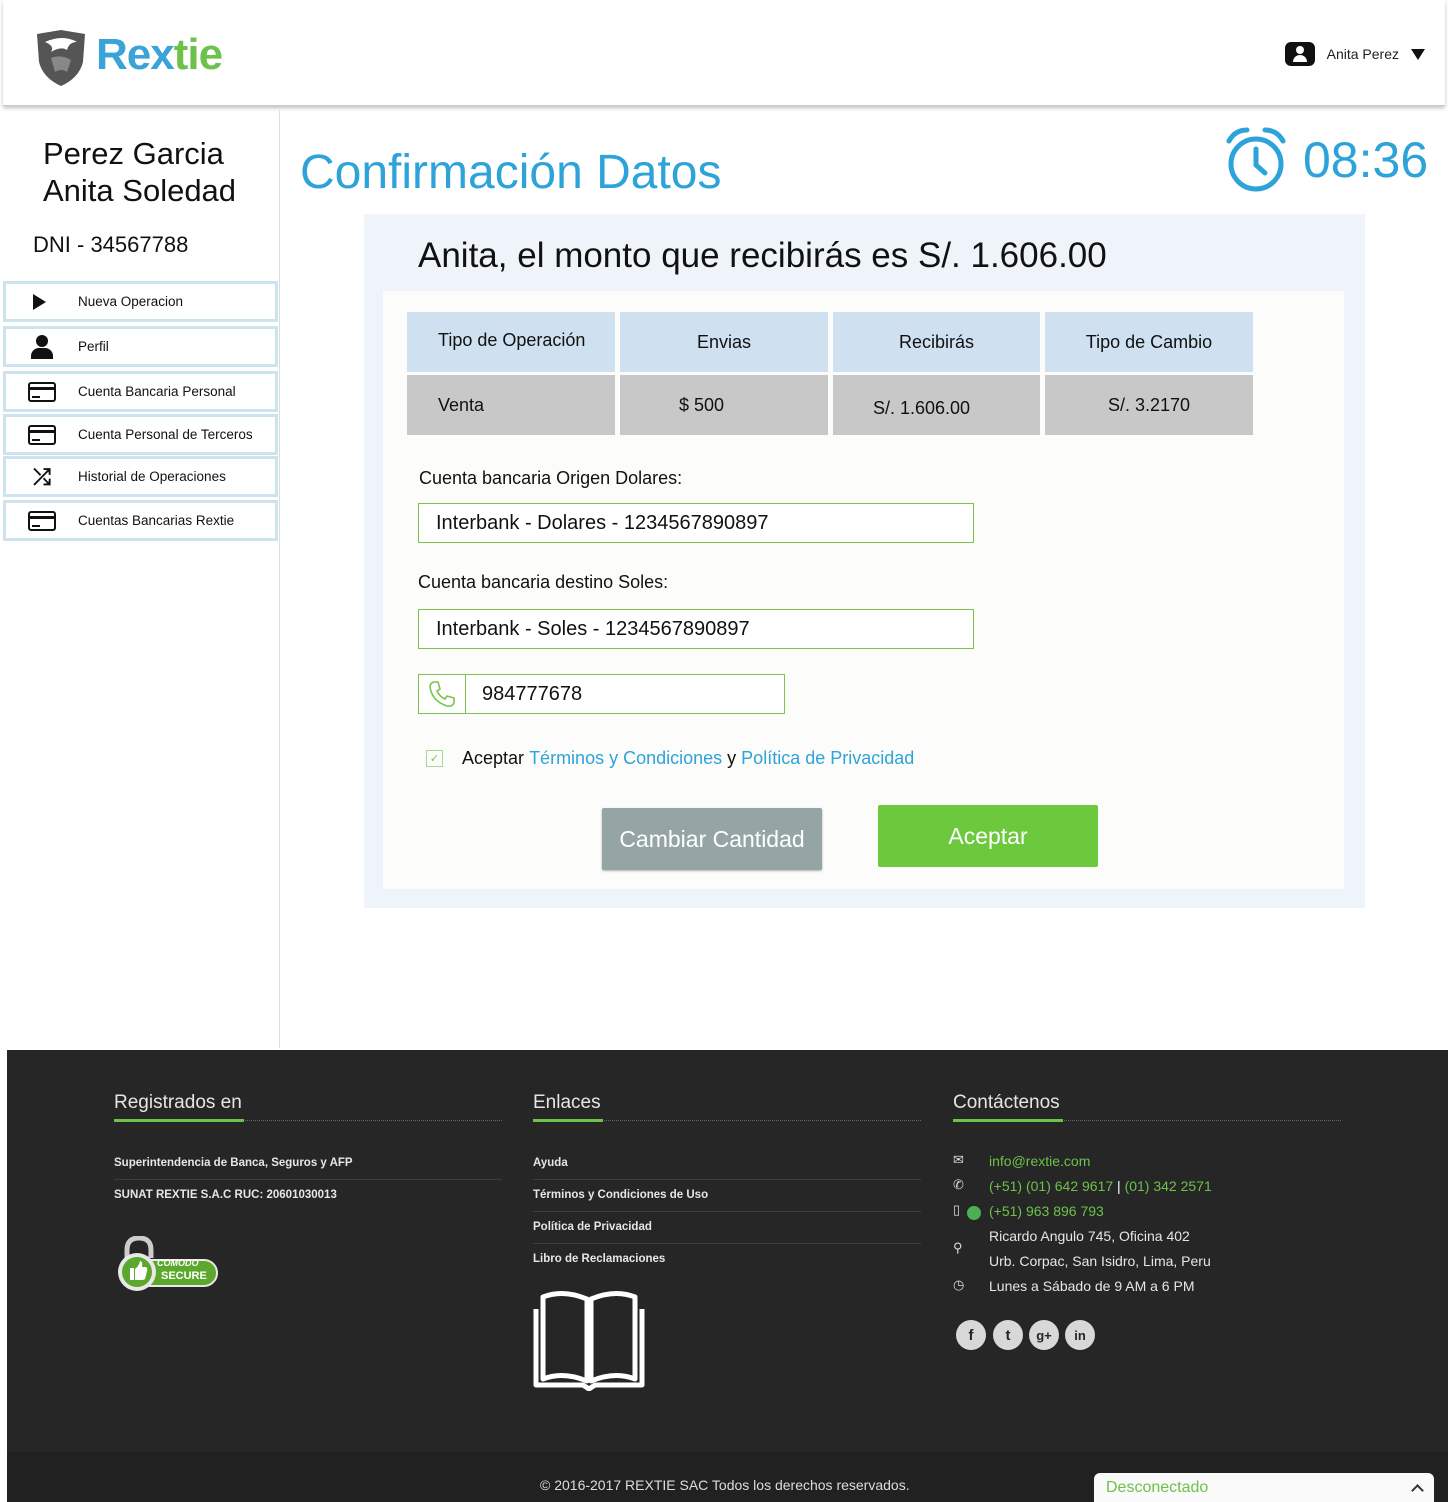  Describe the element at coordinates (1264, 1487) in the screenshot. I see `chat-widget: Desconectado` at that location.